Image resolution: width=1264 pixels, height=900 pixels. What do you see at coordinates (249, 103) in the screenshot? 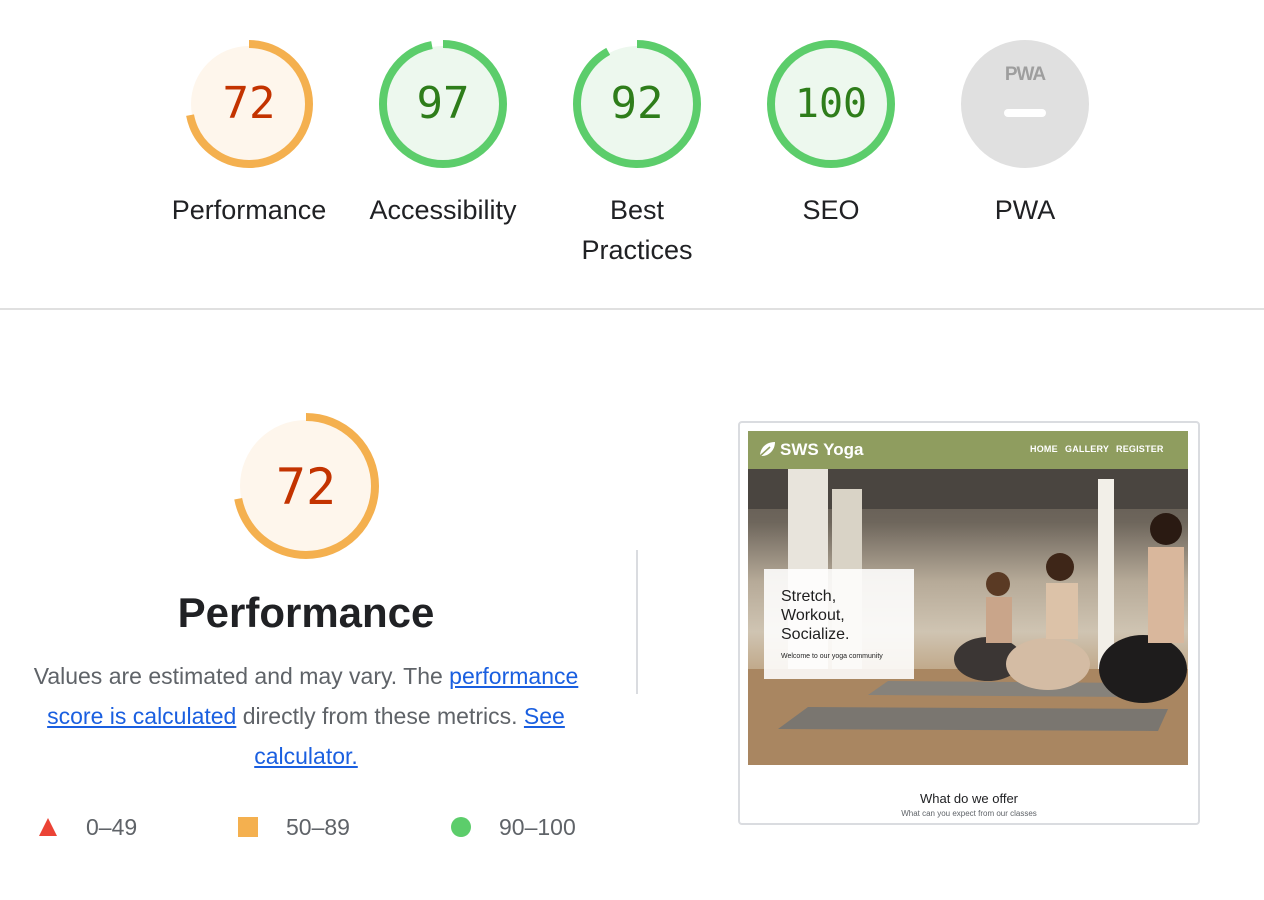
I see `gauge-score: 72` at bounding box center [249, 103].